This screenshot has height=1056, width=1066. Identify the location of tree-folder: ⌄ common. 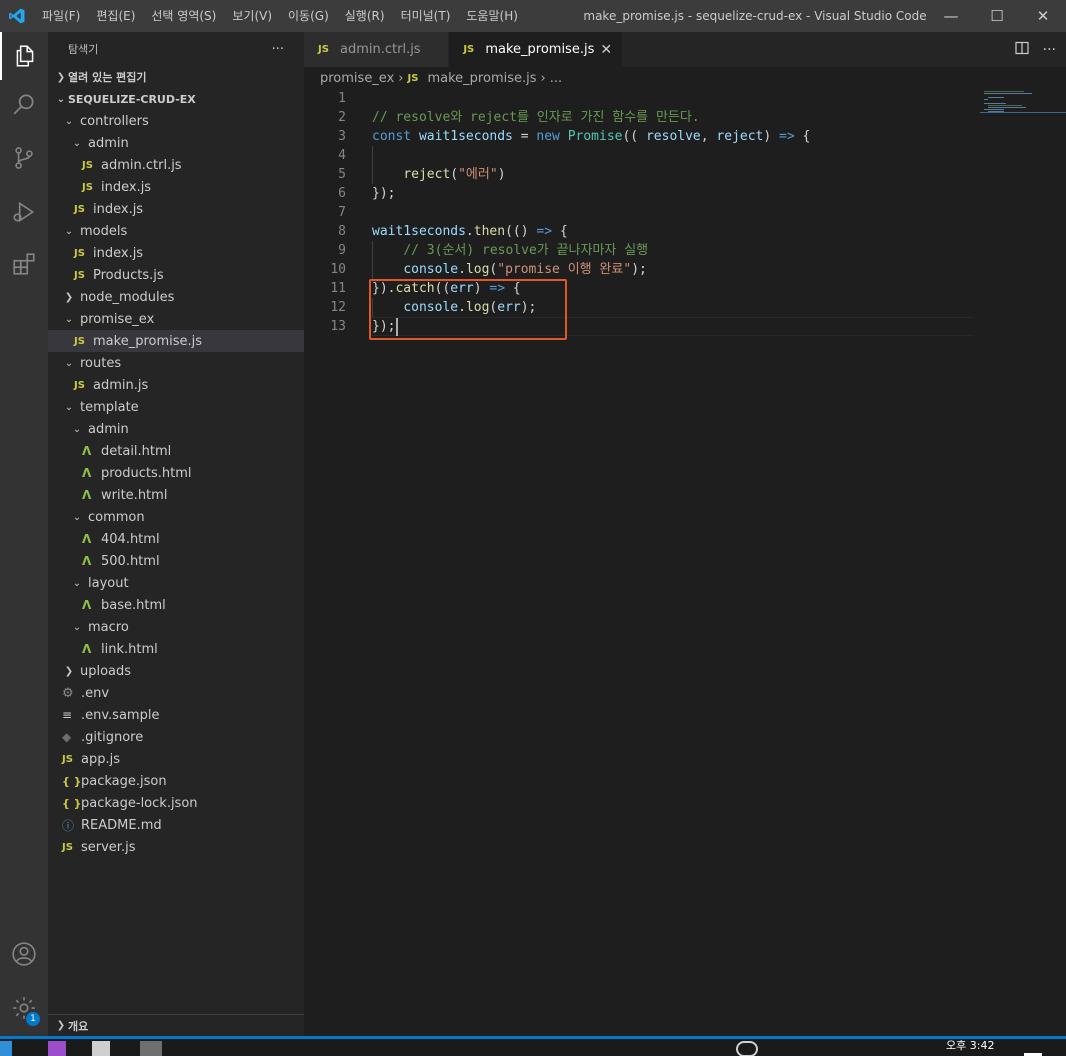
(176, 517).